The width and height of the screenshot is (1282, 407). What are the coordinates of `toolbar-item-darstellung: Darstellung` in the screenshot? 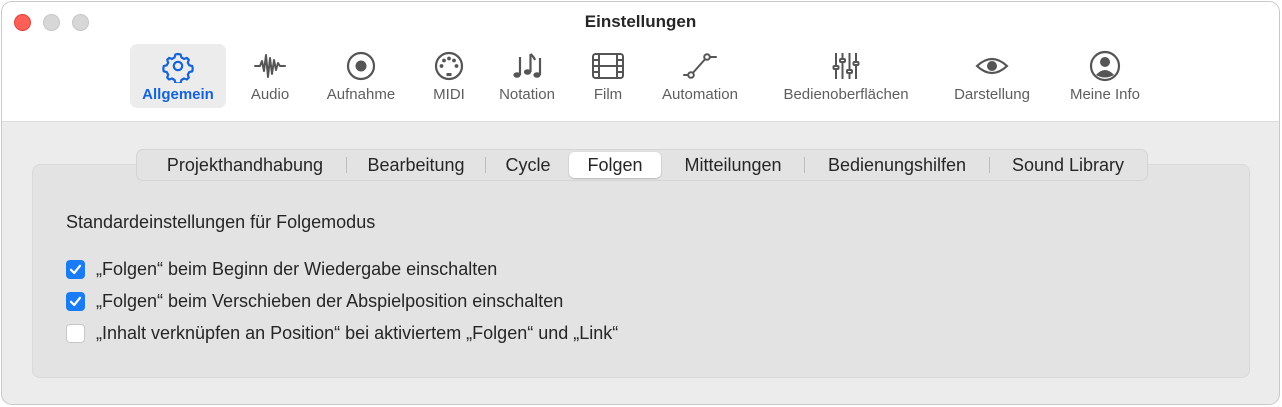 It's located at (992, 76).